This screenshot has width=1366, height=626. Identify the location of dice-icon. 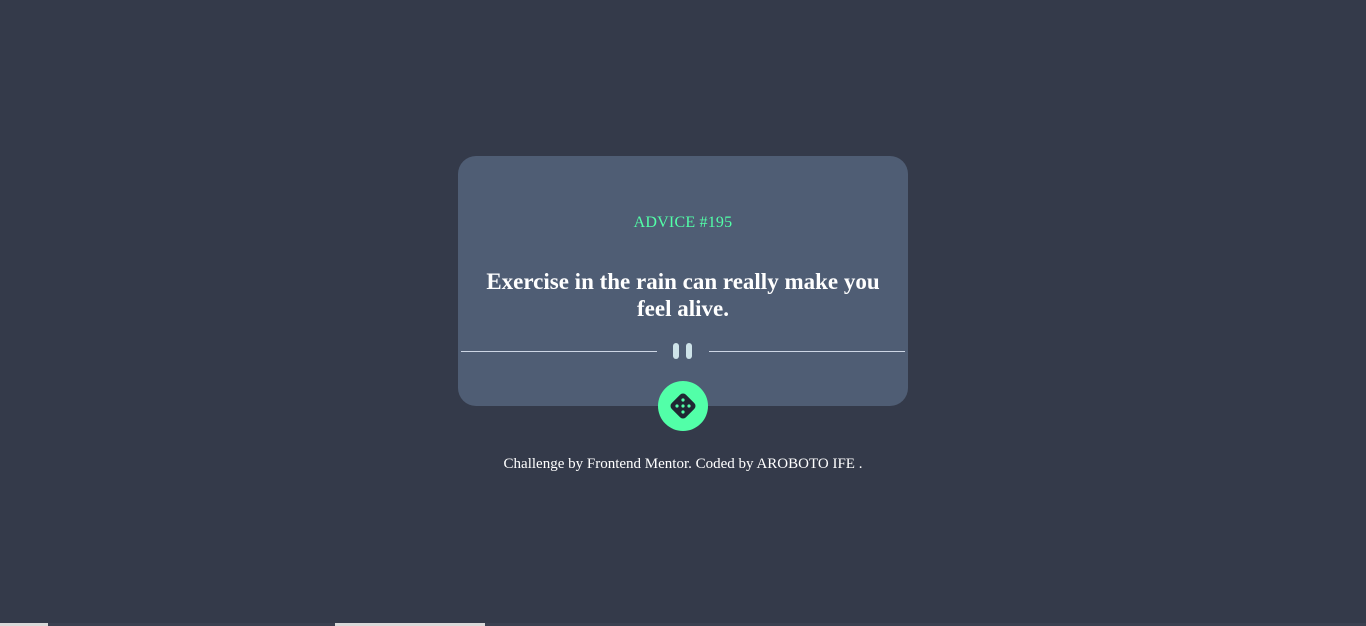
(683, 406).